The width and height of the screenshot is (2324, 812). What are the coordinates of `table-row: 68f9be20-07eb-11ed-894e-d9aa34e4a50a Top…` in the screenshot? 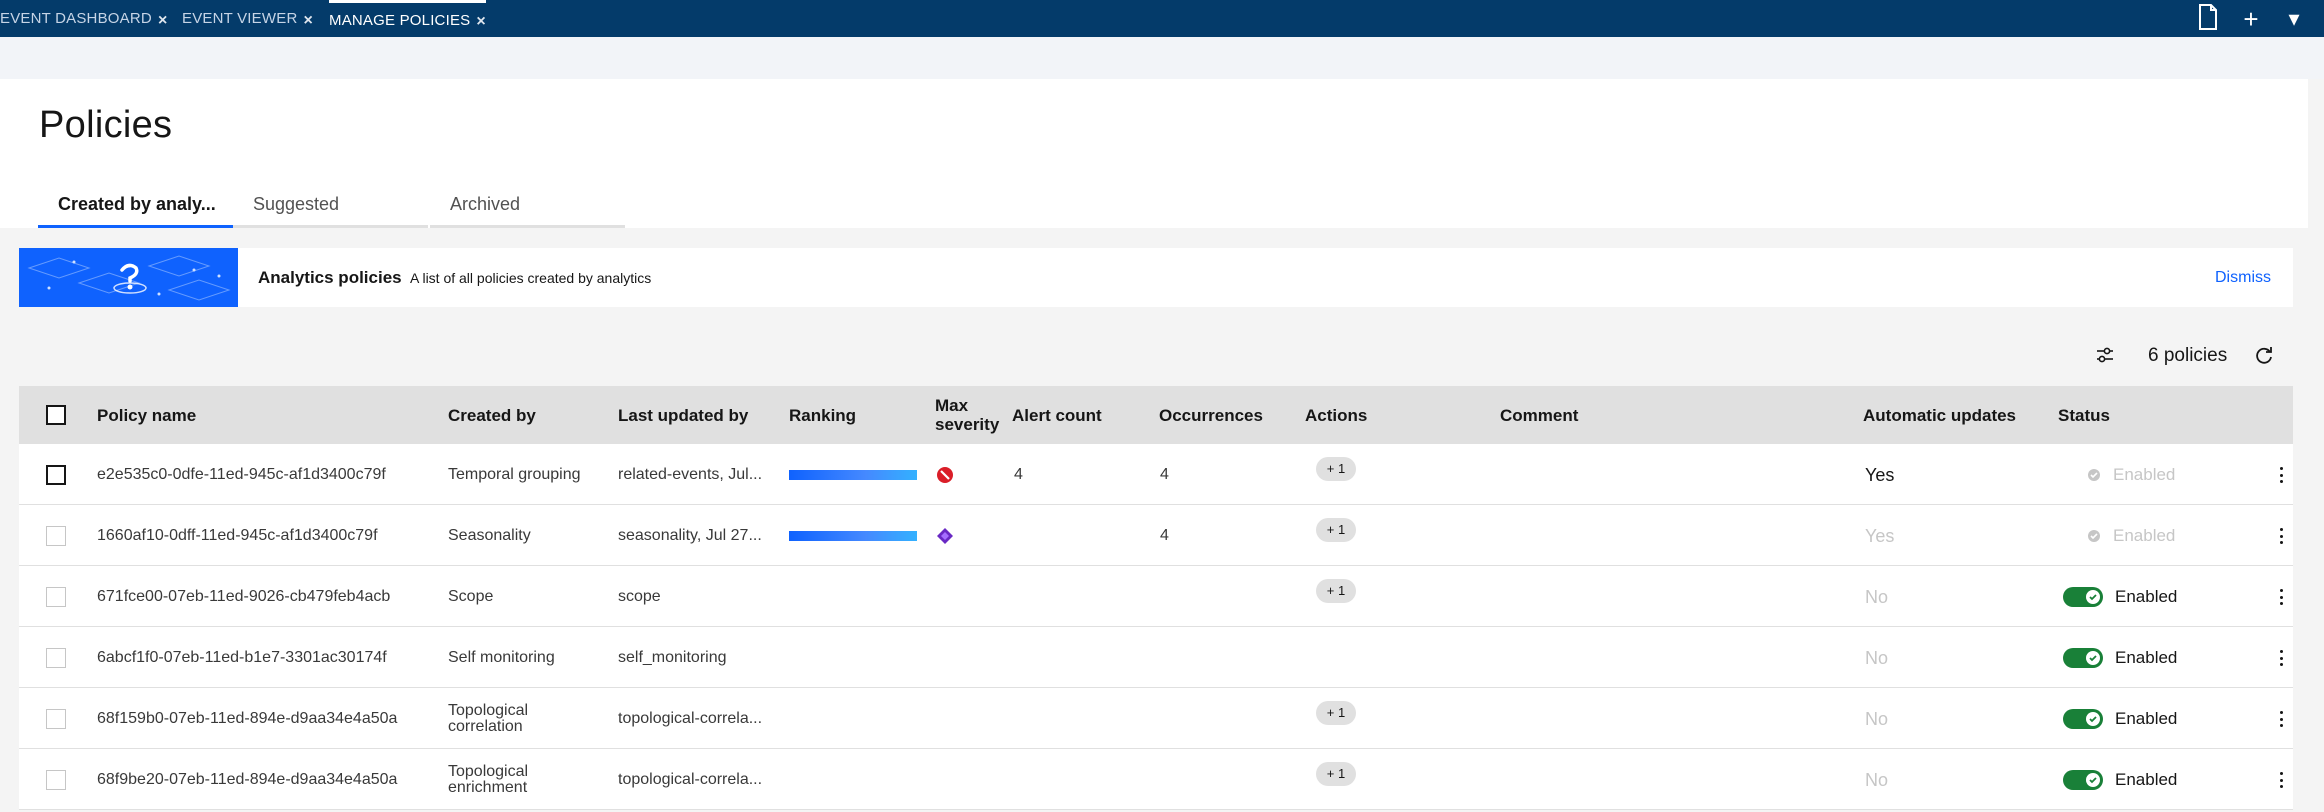 It's located at (1156, 779).